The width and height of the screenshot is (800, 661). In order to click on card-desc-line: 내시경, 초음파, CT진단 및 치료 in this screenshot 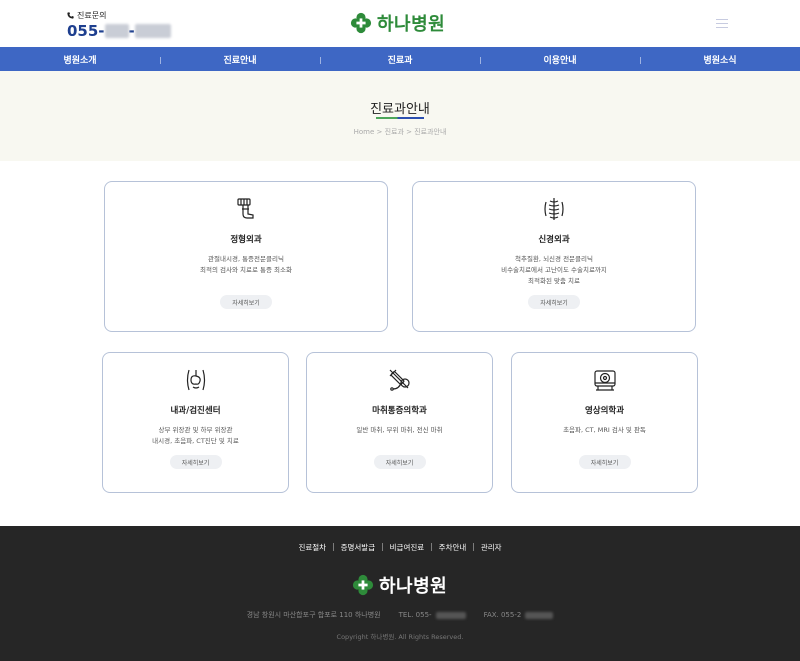, I will do `click(195, 441)`.